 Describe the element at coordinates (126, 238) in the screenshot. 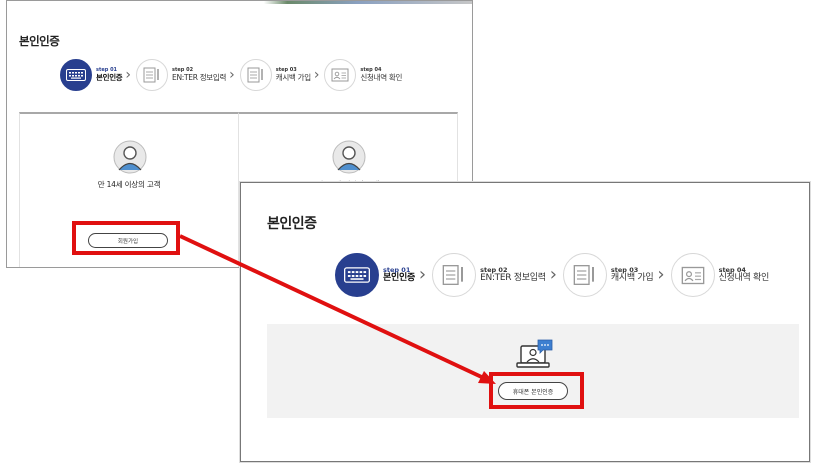

I see `highlight-box-signup` at that location.